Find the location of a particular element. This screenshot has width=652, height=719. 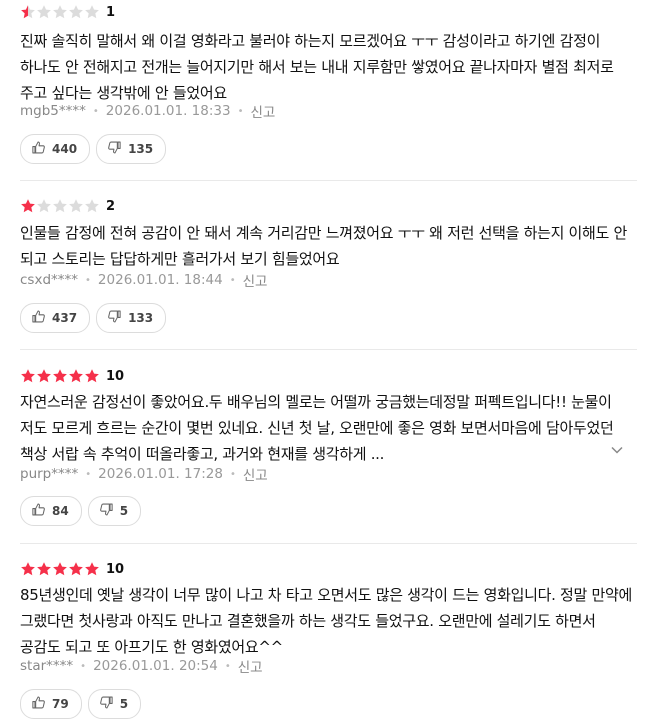

rating: 1 is located at coordinates (67, 12).